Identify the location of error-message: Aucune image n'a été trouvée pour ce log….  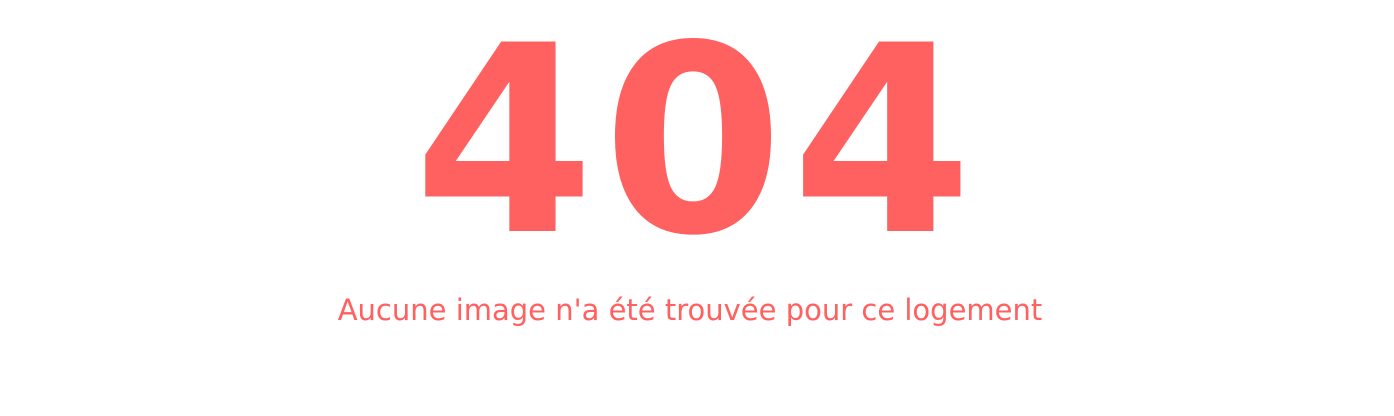
(690, 310).